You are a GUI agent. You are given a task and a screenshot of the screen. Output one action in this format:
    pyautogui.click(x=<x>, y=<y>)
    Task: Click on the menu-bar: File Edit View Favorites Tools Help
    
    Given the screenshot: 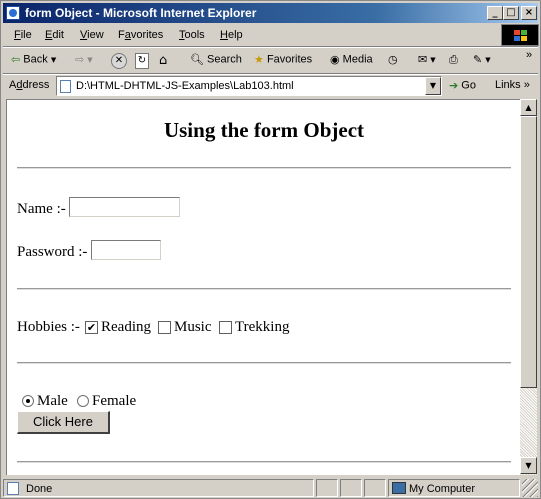 What is the action you would take?
    pyautogui.click(x=251, y=35)
    